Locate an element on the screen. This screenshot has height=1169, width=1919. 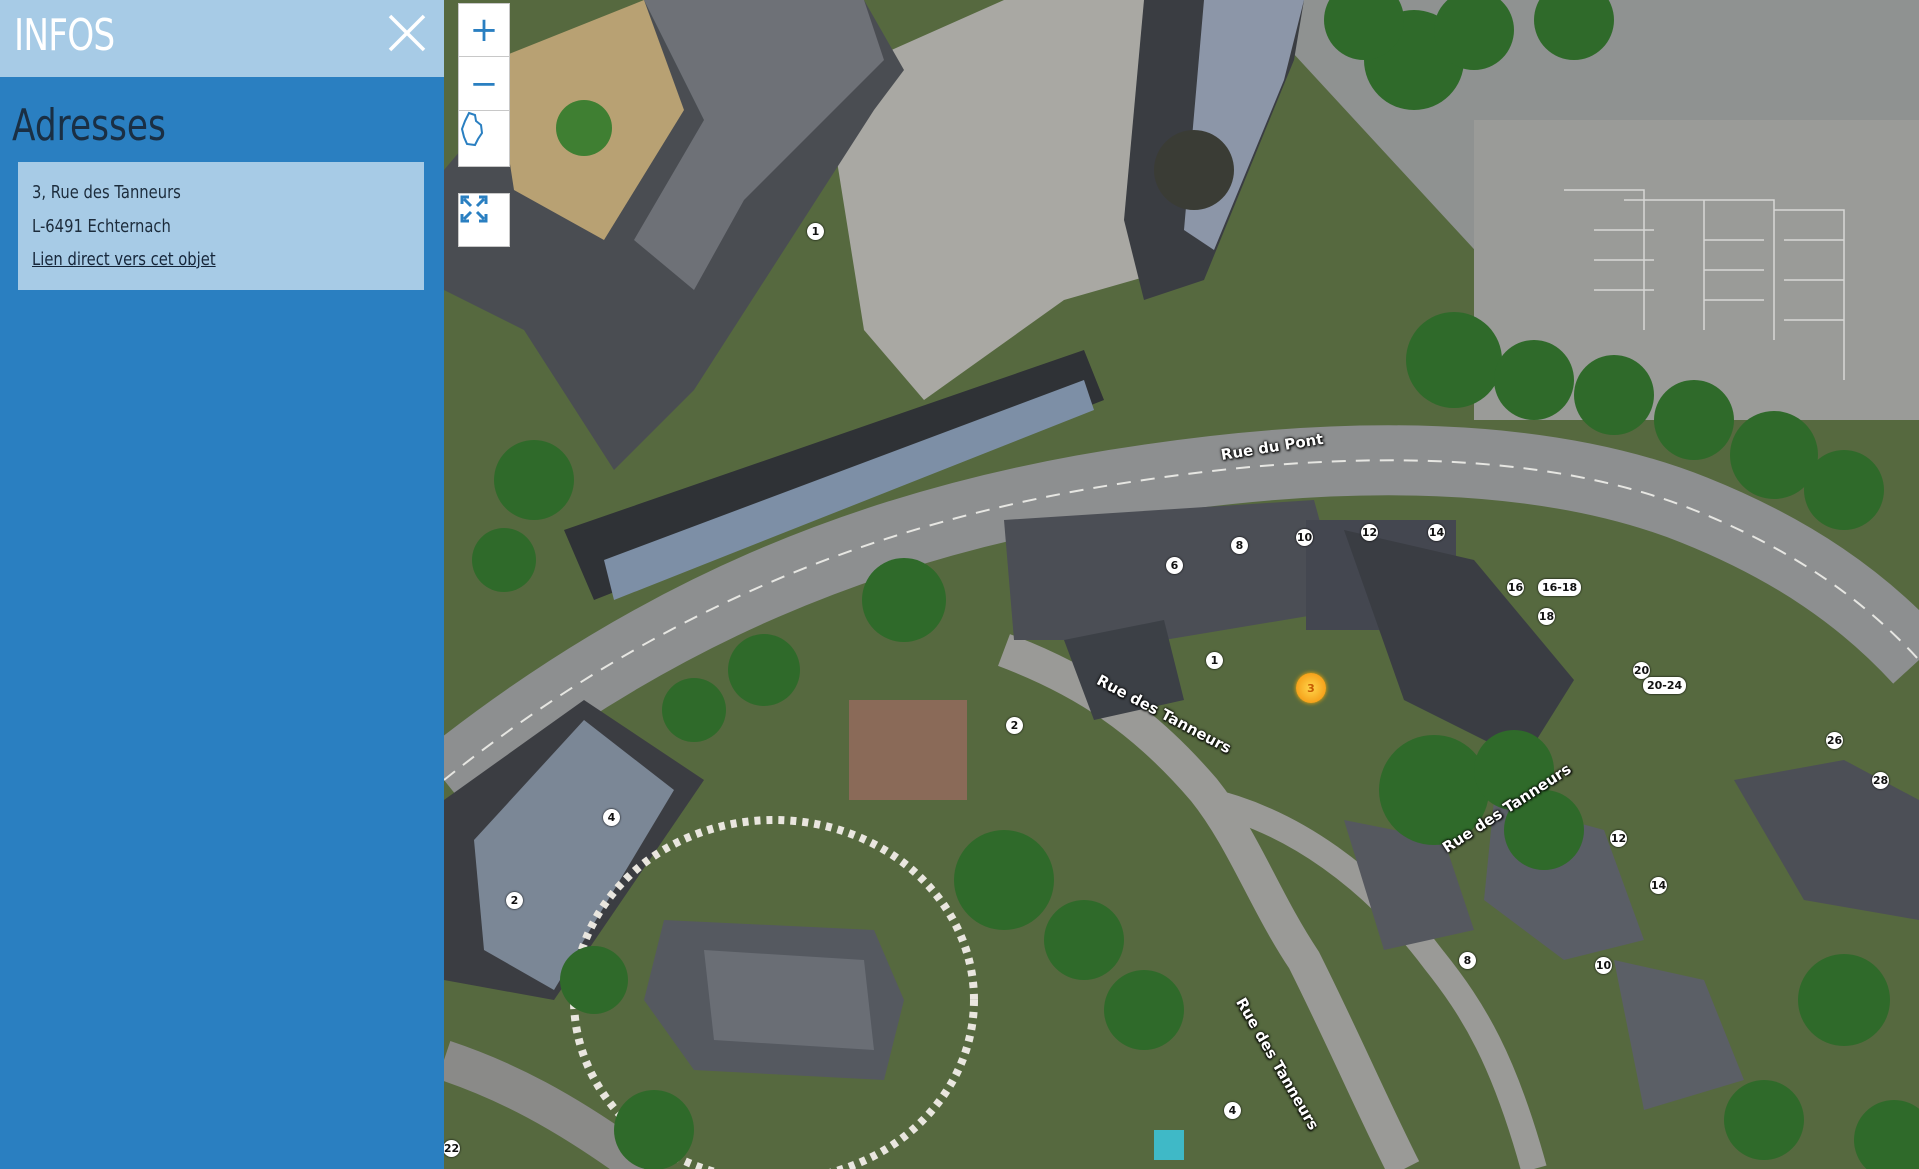
house-number: 26 is located at coordinates (1834, 740).